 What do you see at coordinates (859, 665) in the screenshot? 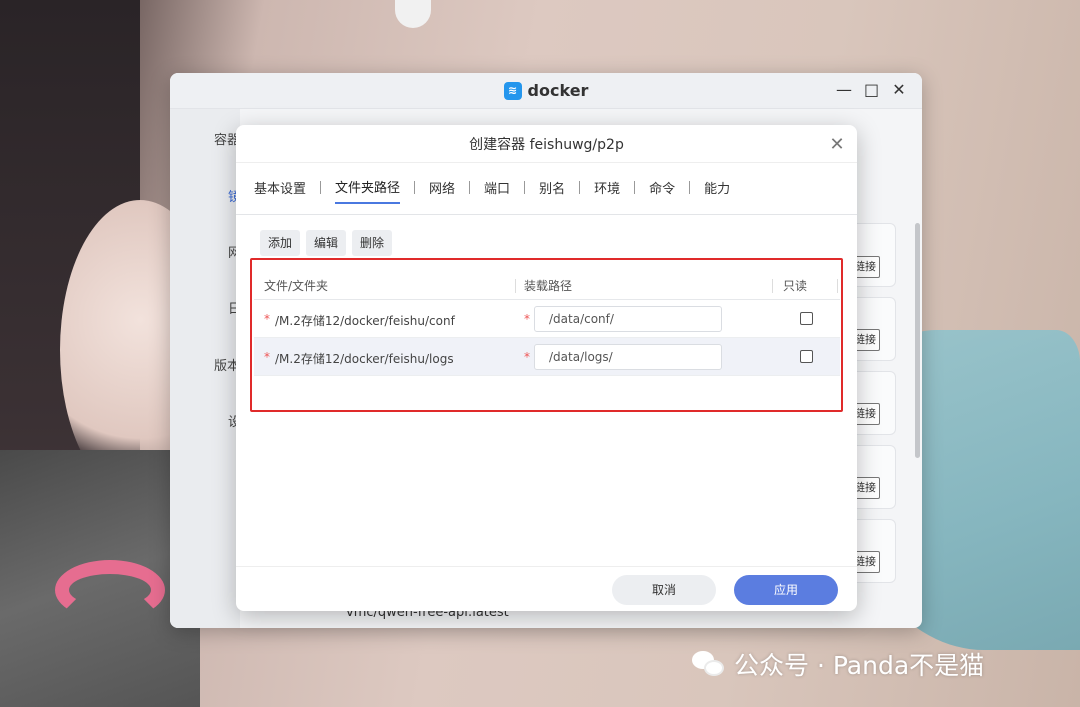
I see `watermark-text: 公众号 · Panda不是猫` at bounding box center [859, 665].